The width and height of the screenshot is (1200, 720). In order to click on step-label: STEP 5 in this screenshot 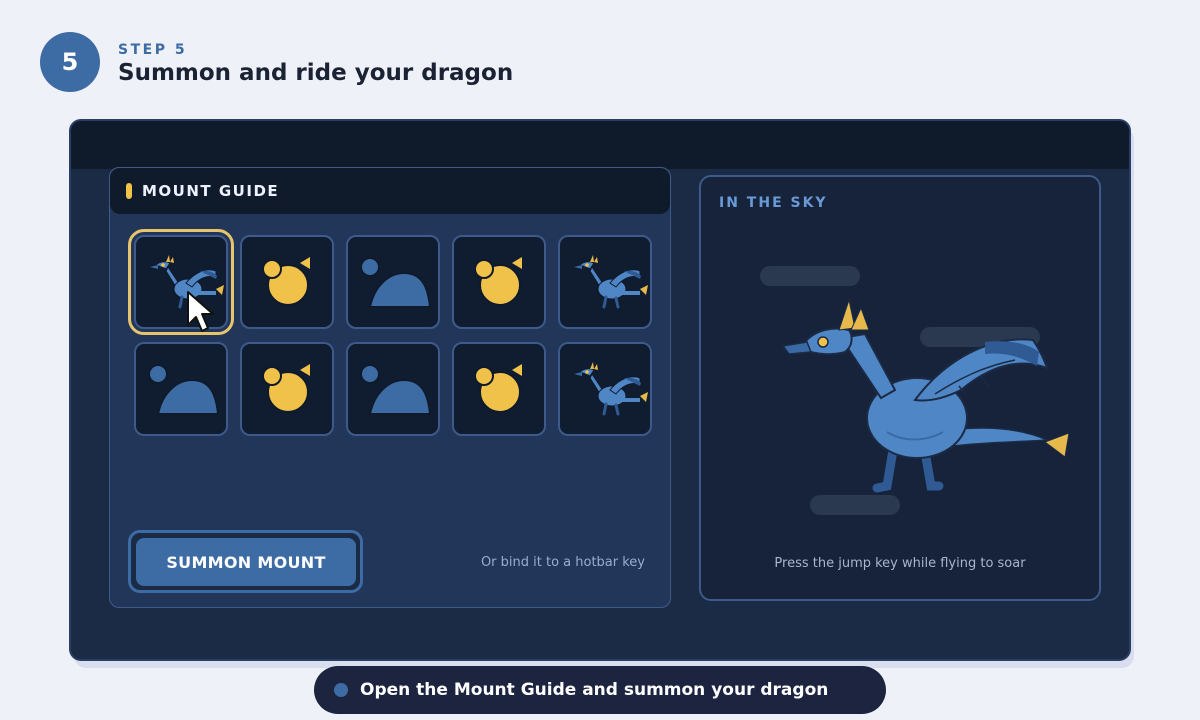, I will do `click(153, 50)`.